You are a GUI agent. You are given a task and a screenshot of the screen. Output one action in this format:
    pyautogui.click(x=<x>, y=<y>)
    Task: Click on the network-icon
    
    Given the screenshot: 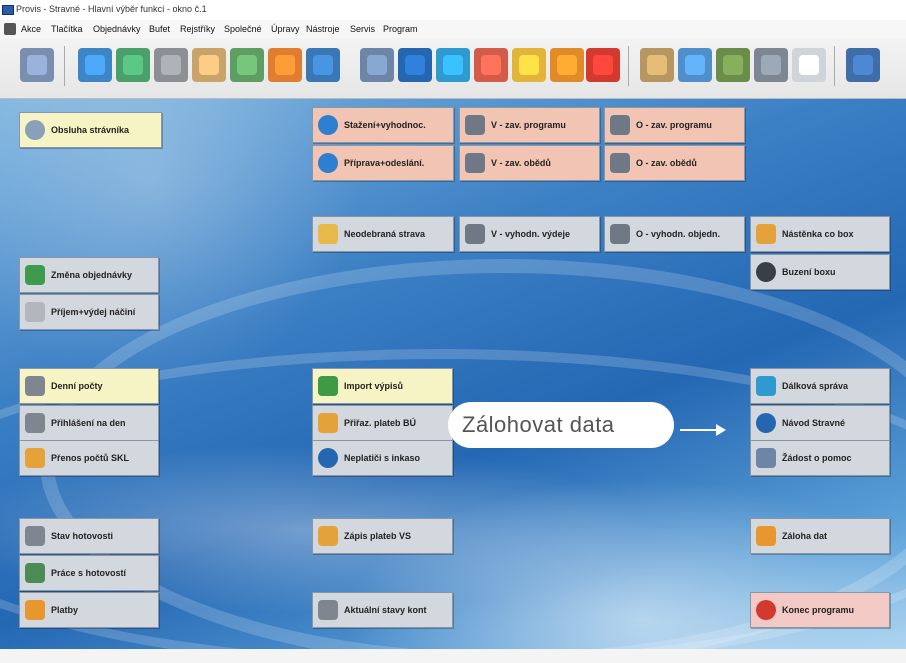 What is the action you would take?
    pyautogui.click(x=491, y=65)
    